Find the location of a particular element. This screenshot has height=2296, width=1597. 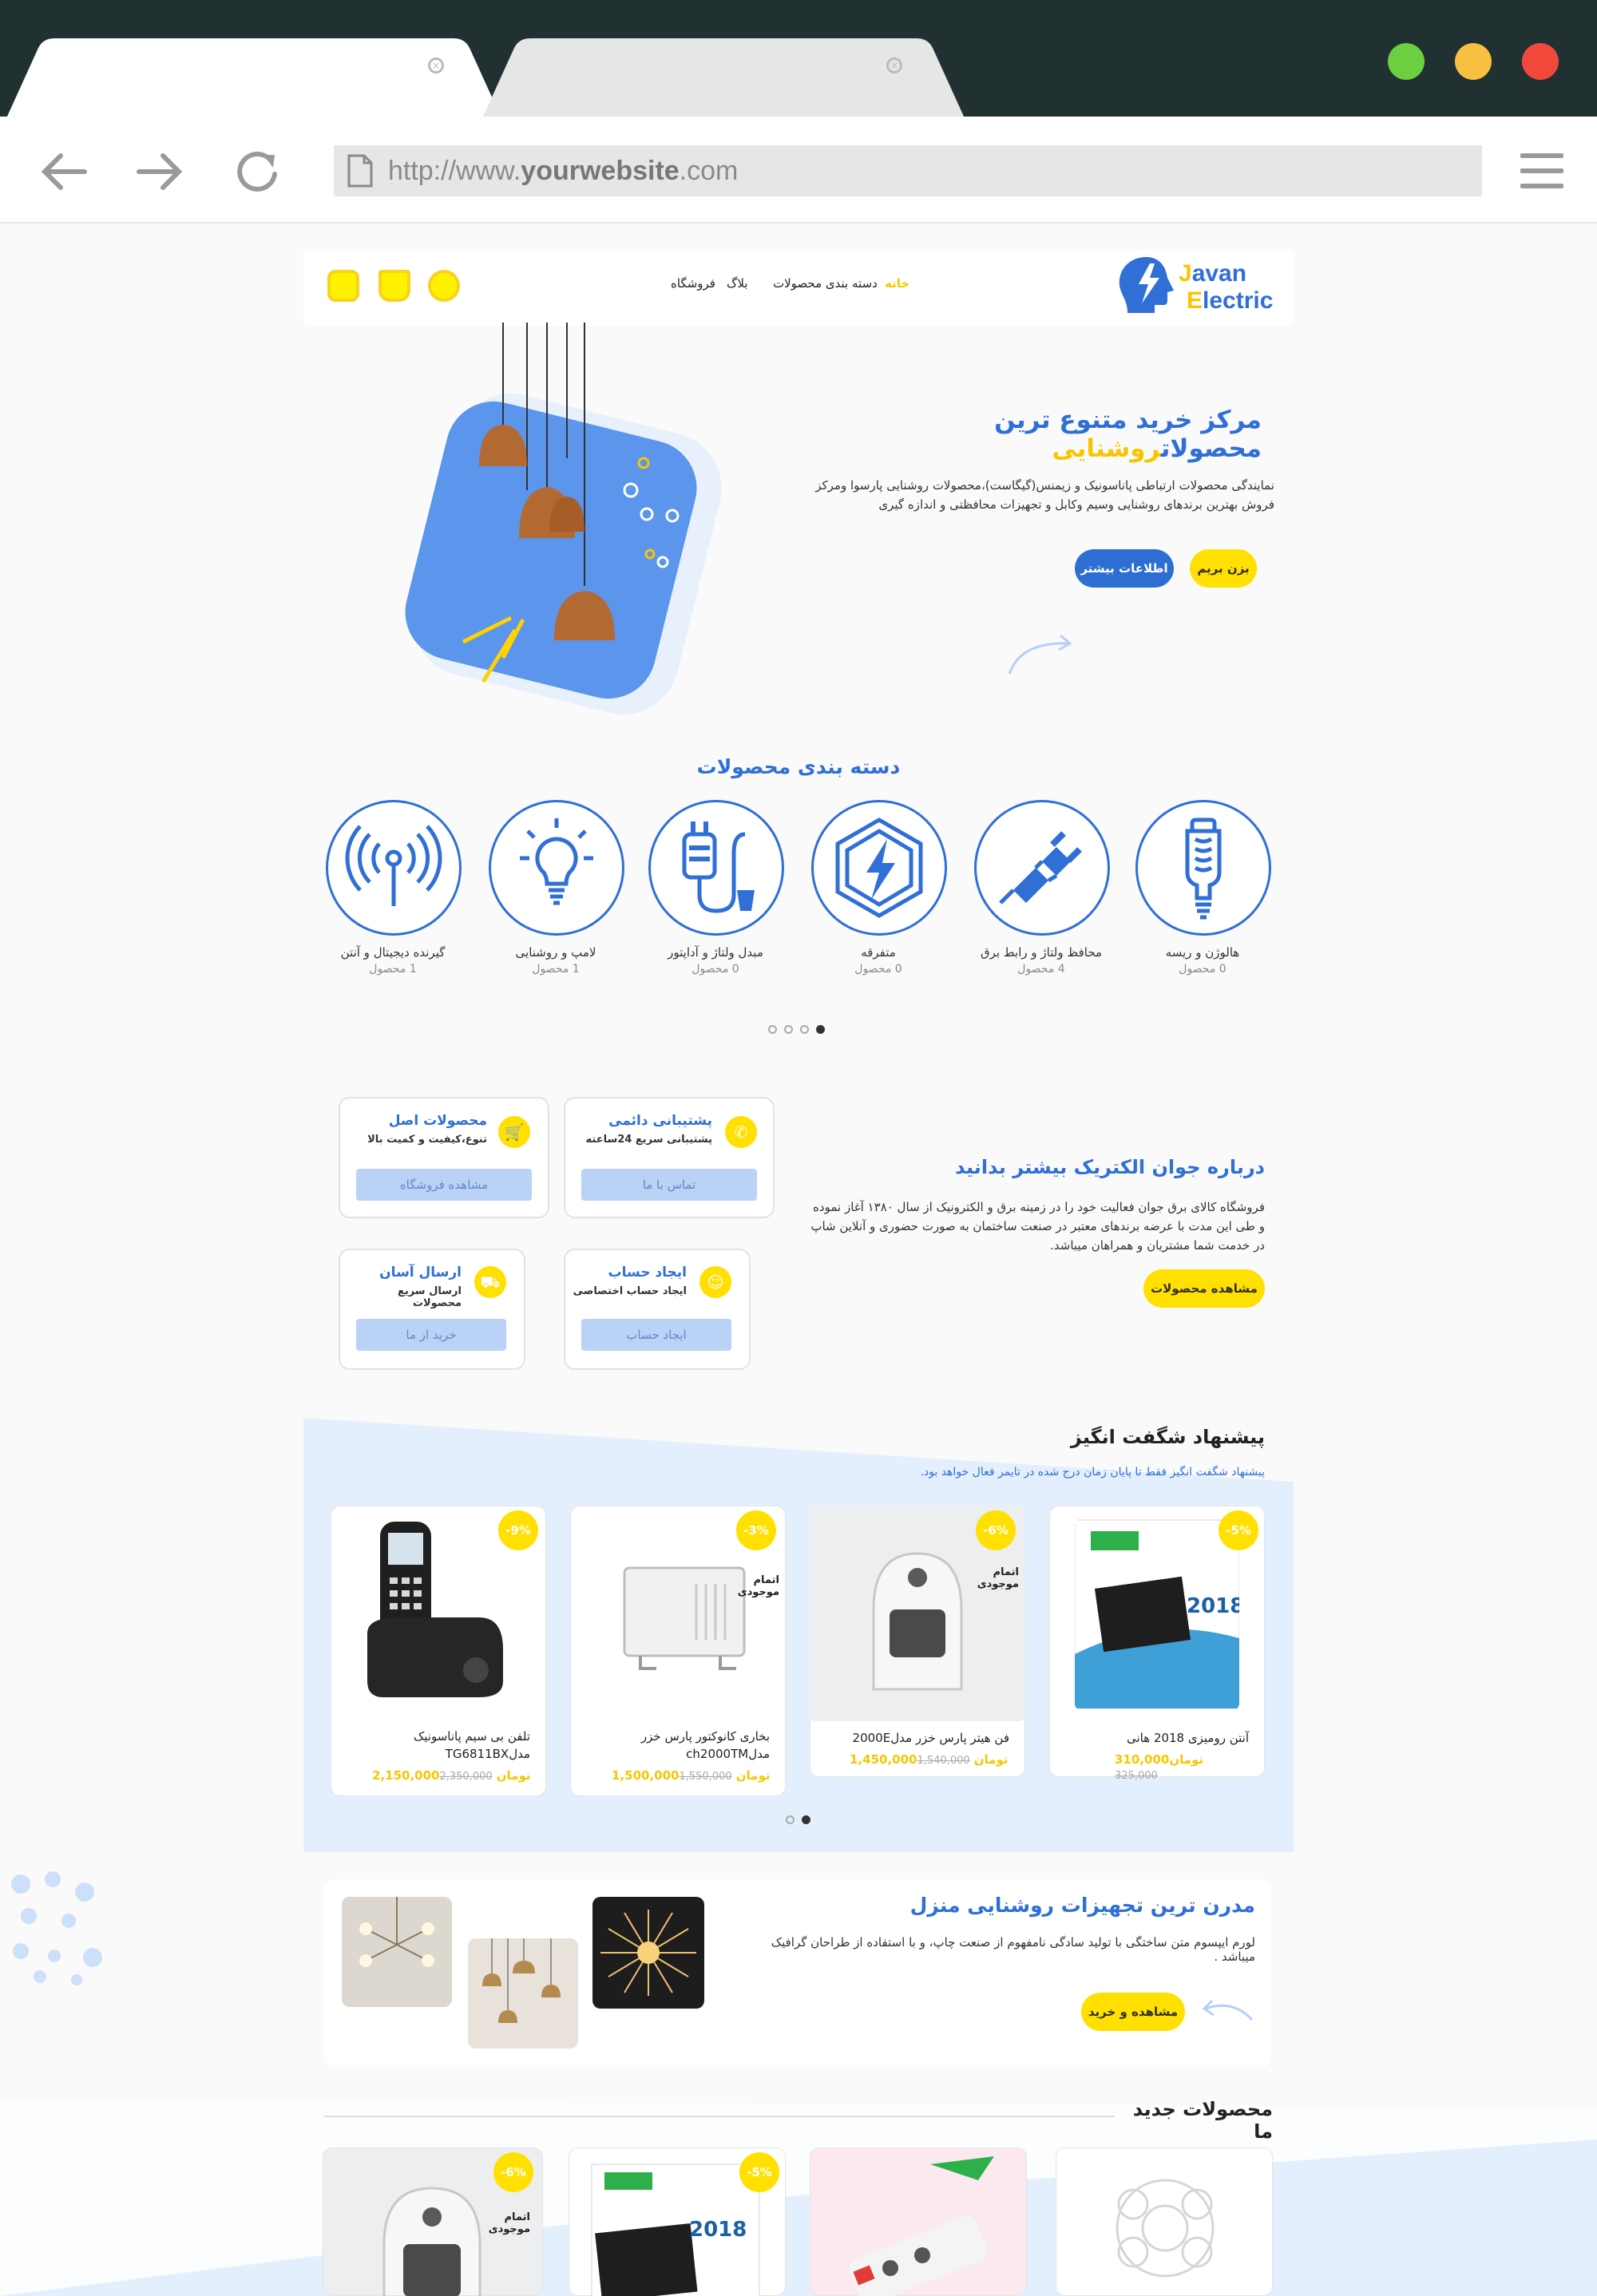

about-title: درباره جوان الکتریک بیشتر بدانید is located at coordinates (1110, 1167).